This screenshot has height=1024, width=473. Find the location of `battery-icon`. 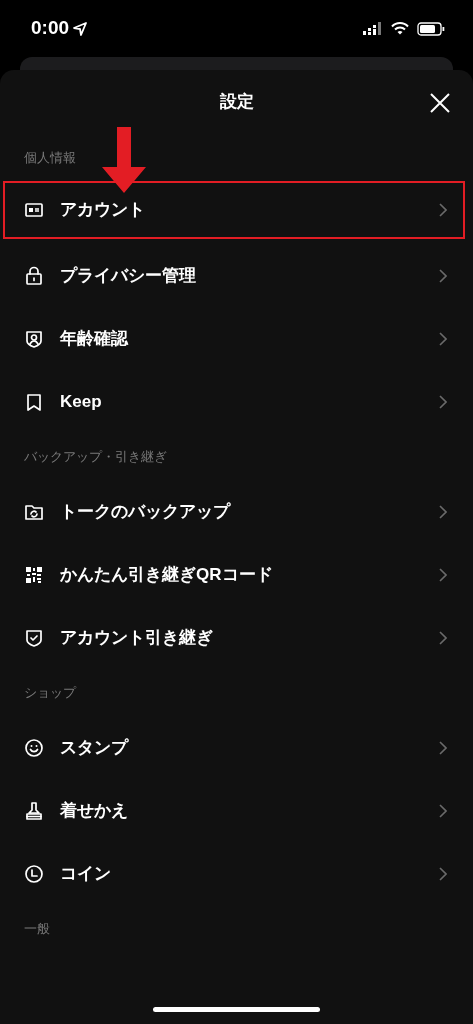

battery-icon is located at coordinates (431, 28).